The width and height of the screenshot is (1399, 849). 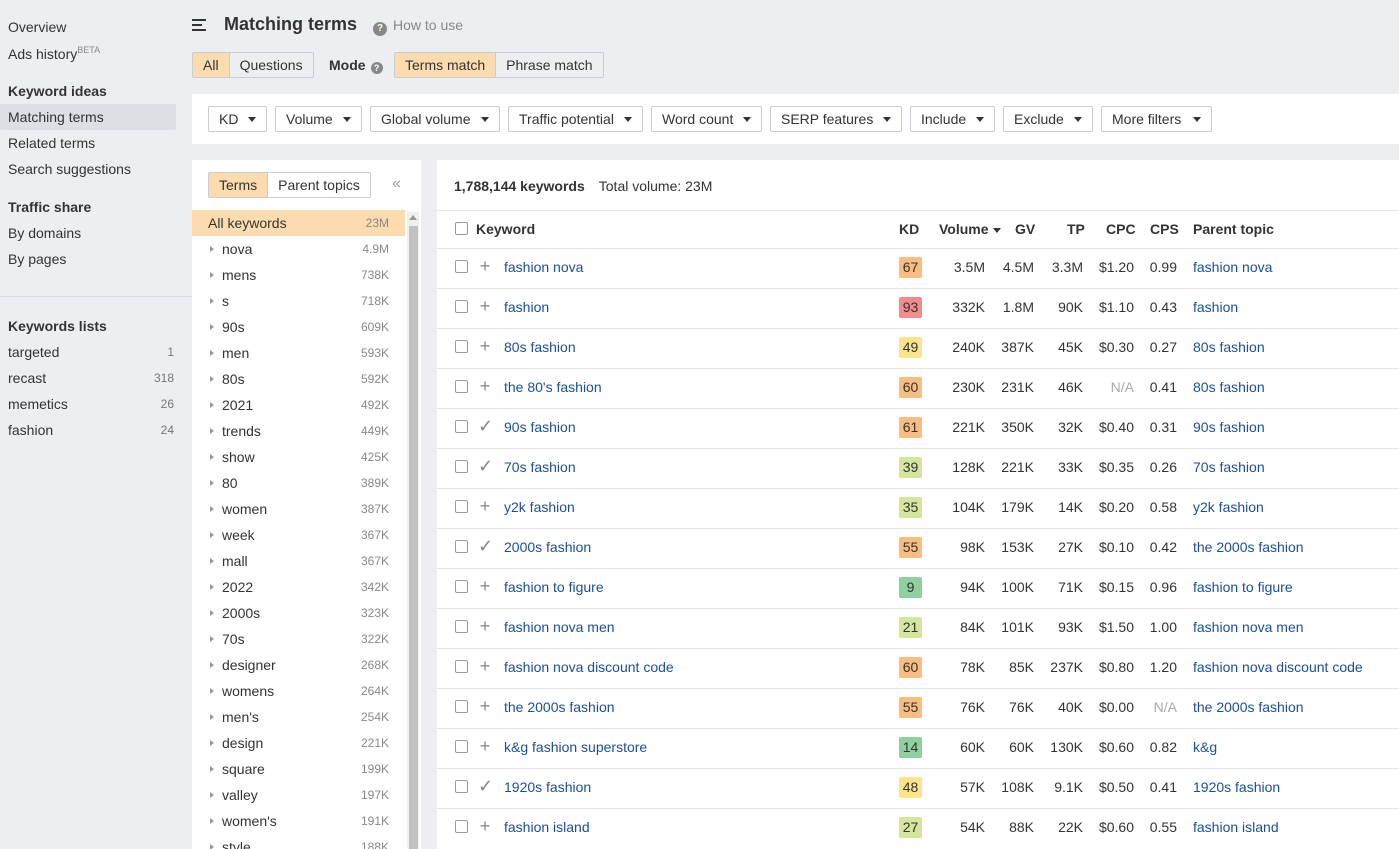 I want to click on term-row: style 188K, so click(x=298, y=841).